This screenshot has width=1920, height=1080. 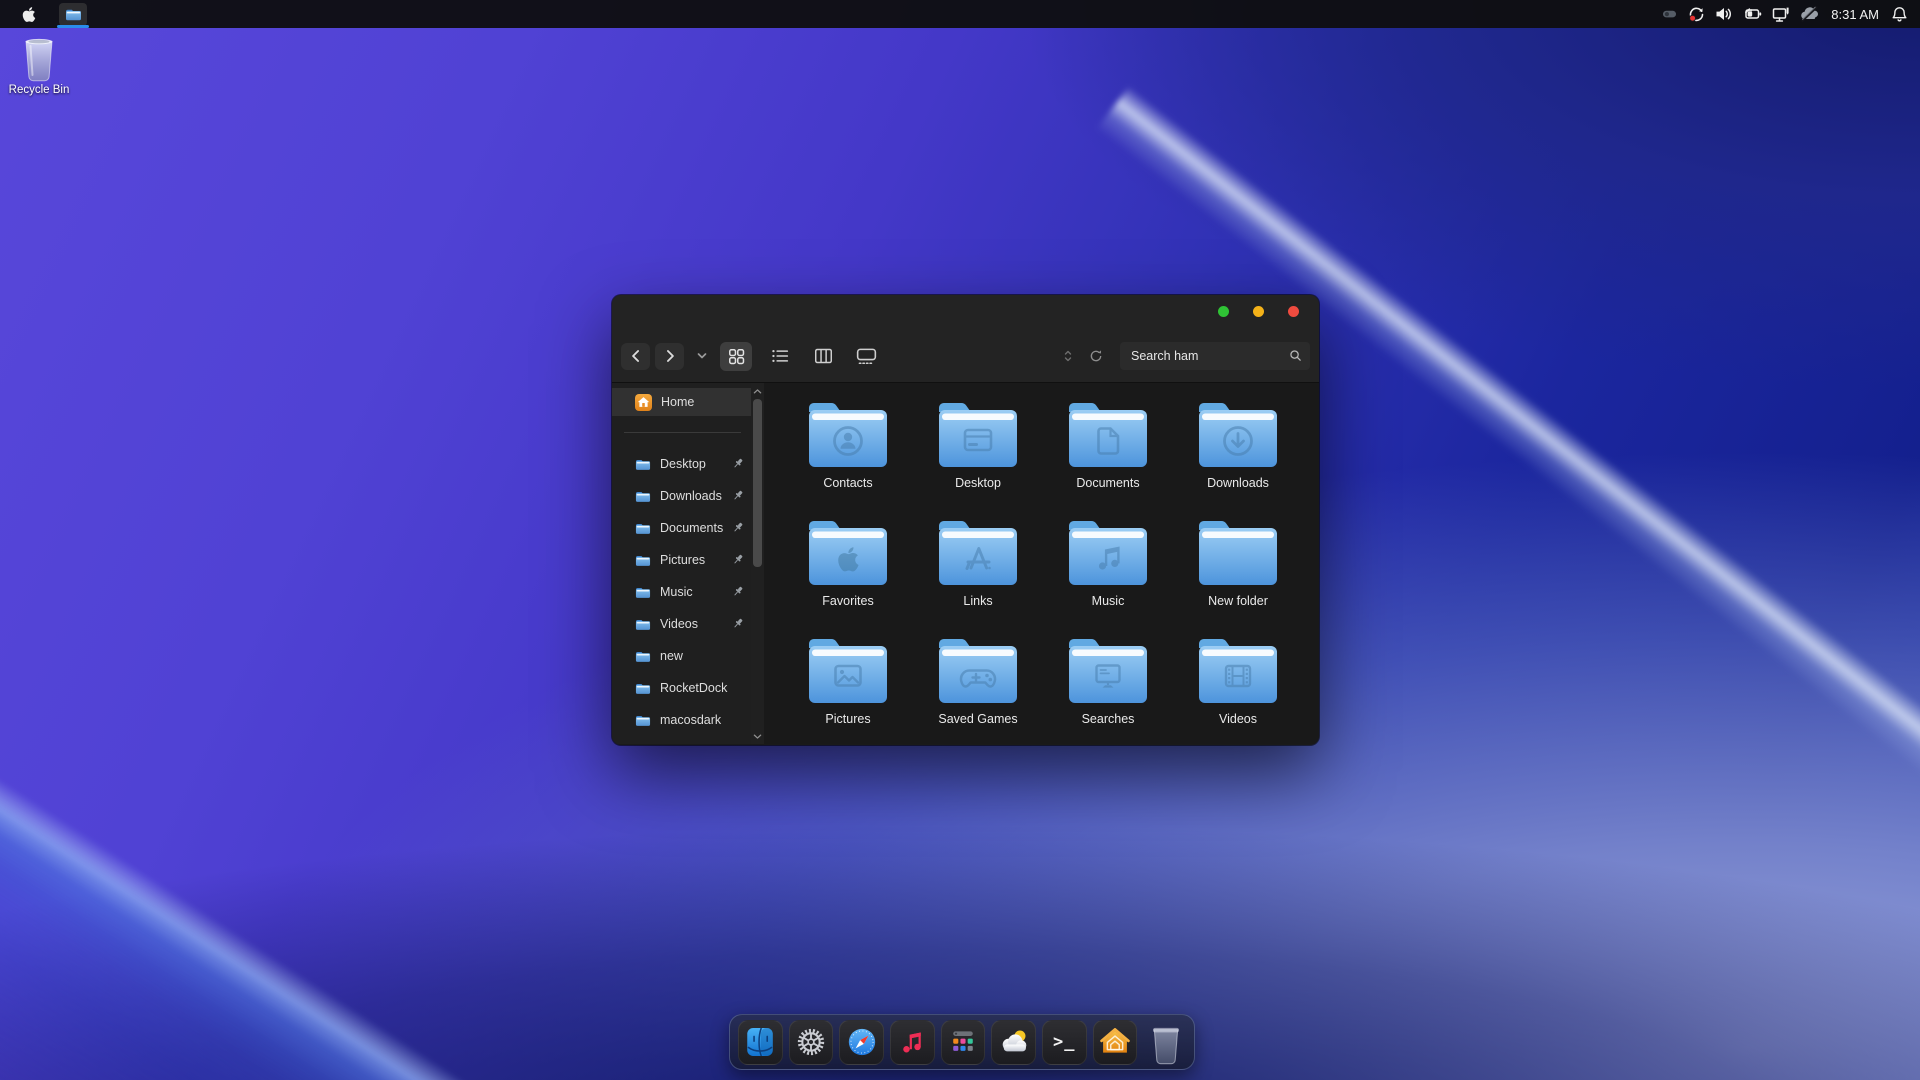 I want to click on scroll-down-icon, so click(x=757, y=736).